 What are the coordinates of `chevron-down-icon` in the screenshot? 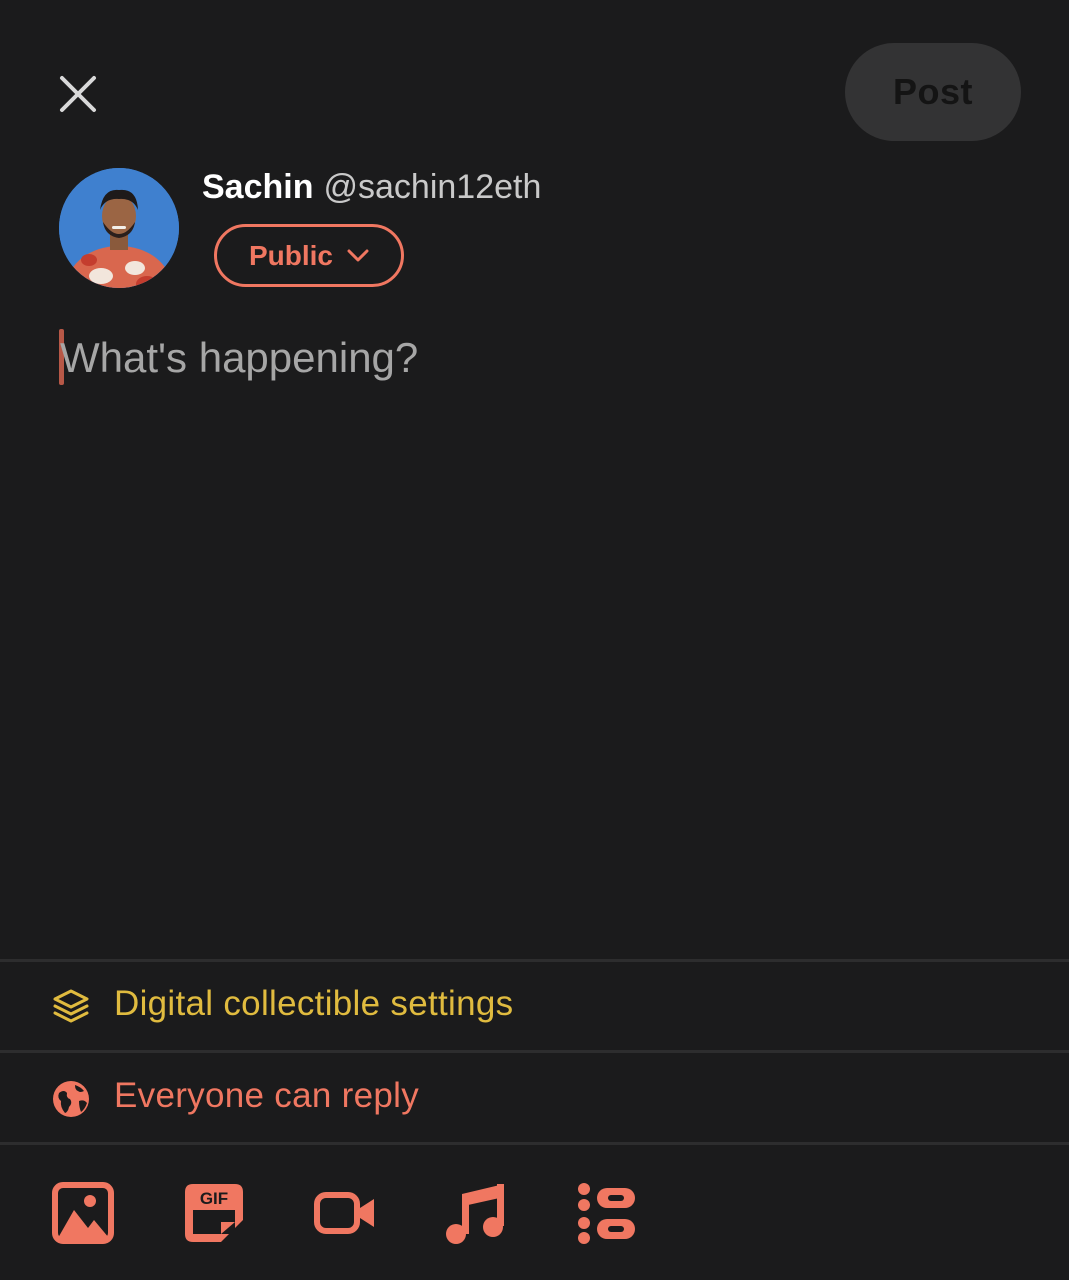 It's located at (358, 255).